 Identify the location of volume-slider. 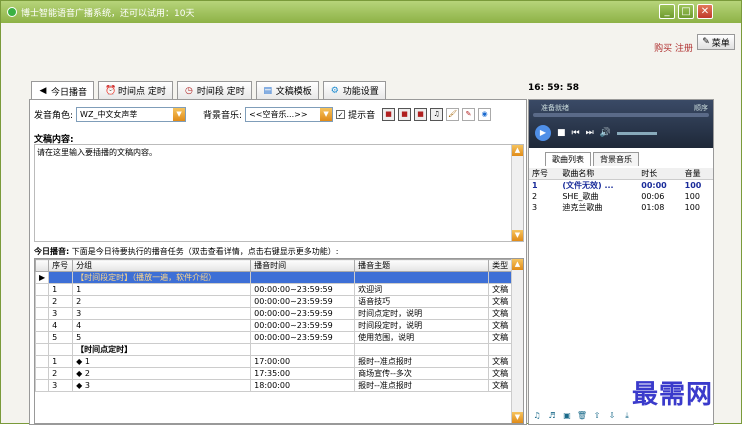
(636, 133).